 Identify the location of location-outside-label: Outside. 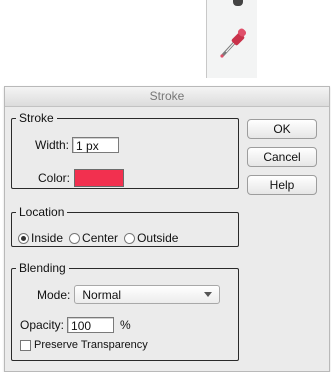
(158, 238).